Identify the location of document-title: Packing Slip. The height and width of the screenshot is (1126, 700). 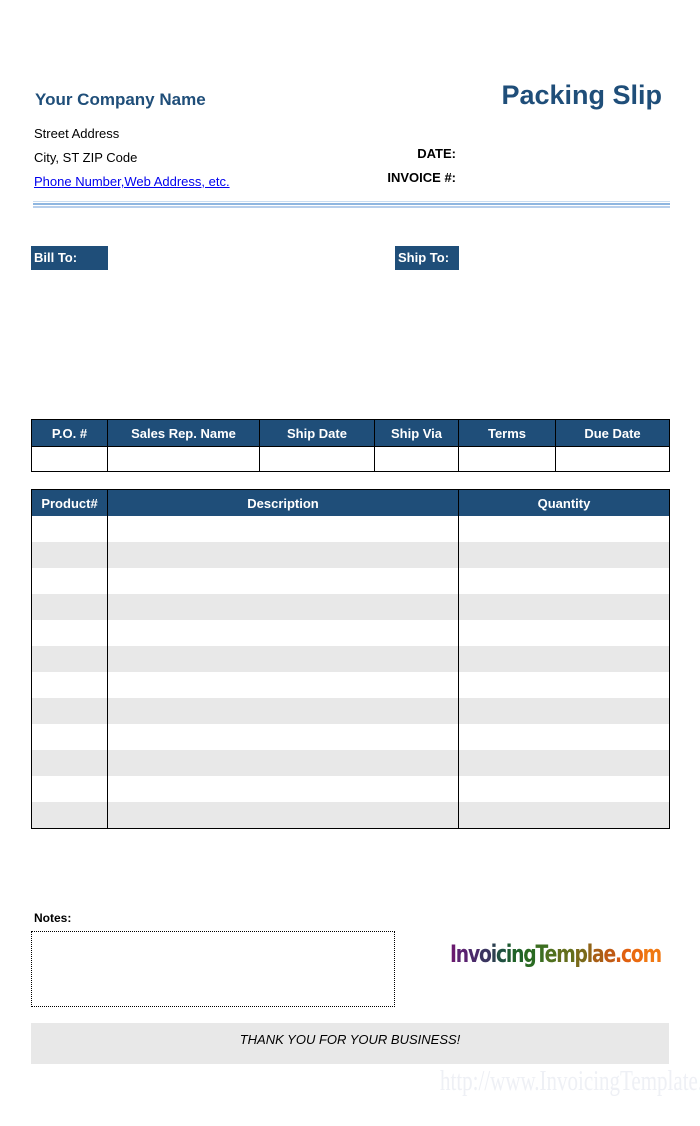
(581, 95).